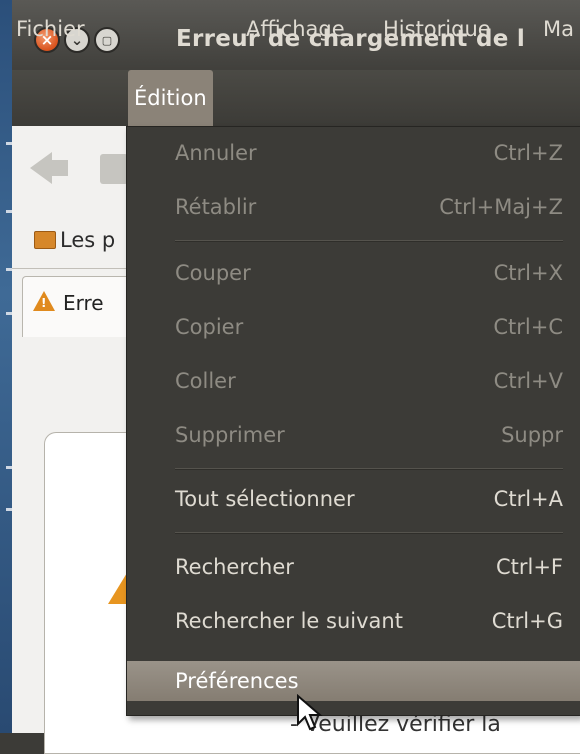 The width and height of the screenshot is (580, 754). I want to click on bookmark-item: Les p, so click(74, 240).